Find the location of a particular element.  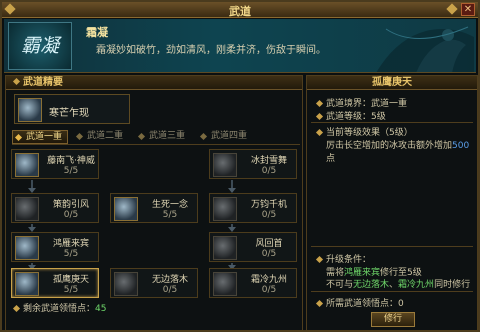

upgrade-condition-heading: 升级条件： is located at coordinates (343, 258).